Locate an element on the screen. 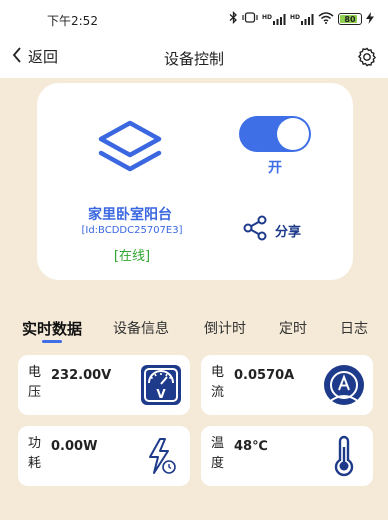 The image size is (388, 520). temperature-label: 温度 is located at coordinates (218, 453).